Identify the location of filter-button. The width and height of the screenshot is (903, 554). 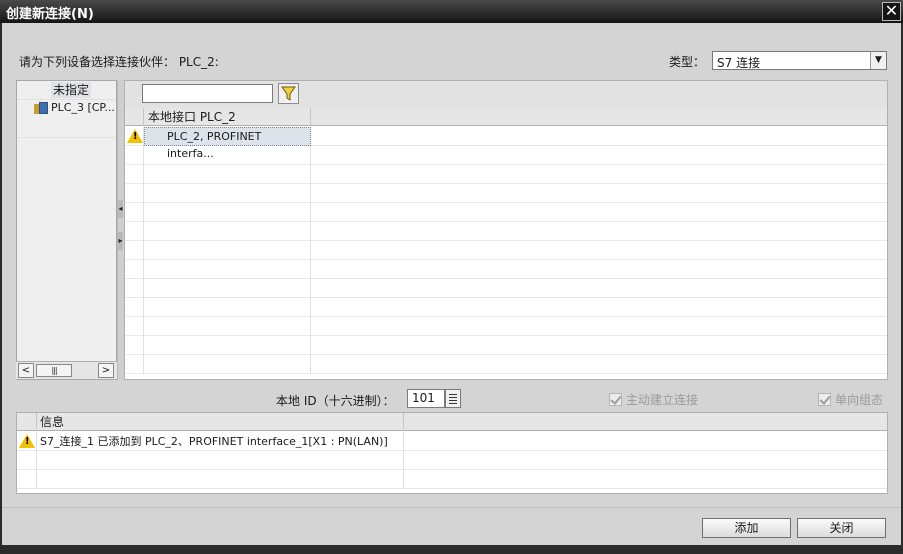
(288, 93).